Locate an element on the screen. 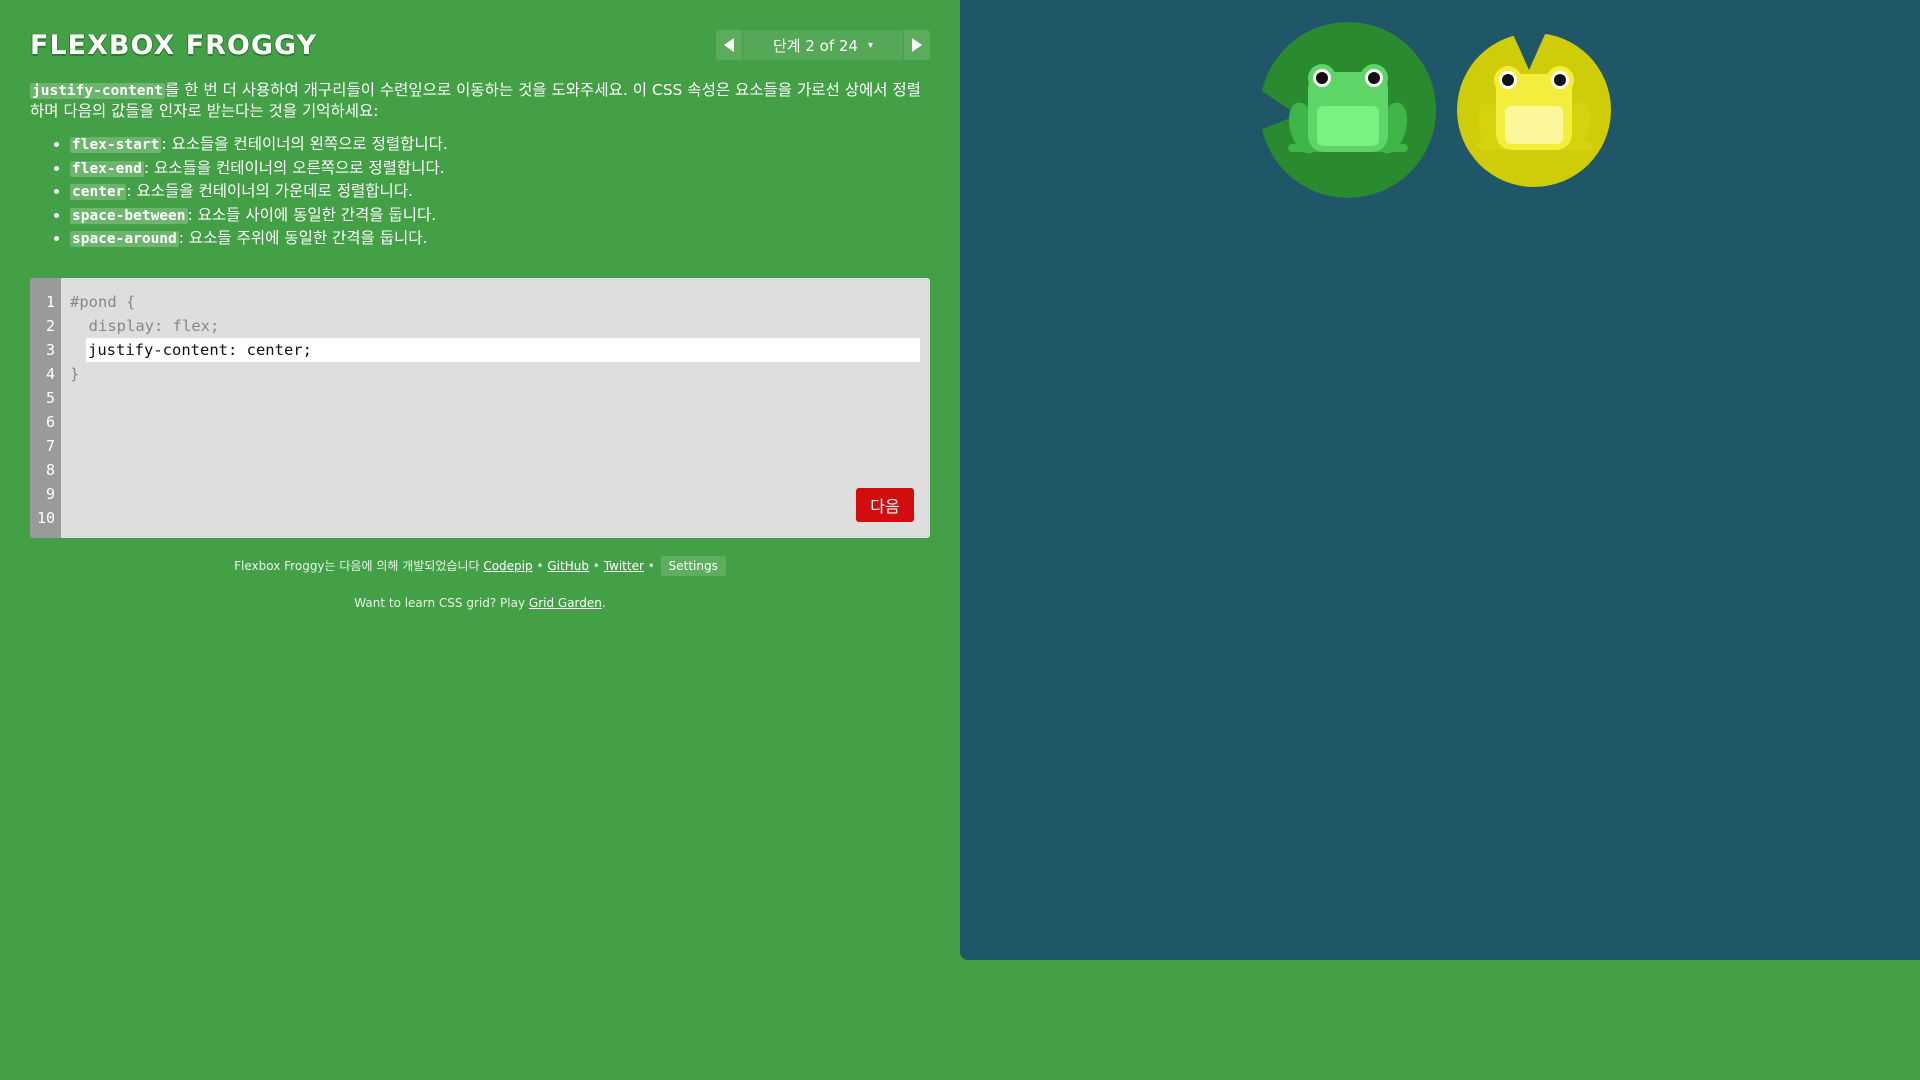  triangle-right-icon is located at coordinates (917, 45).